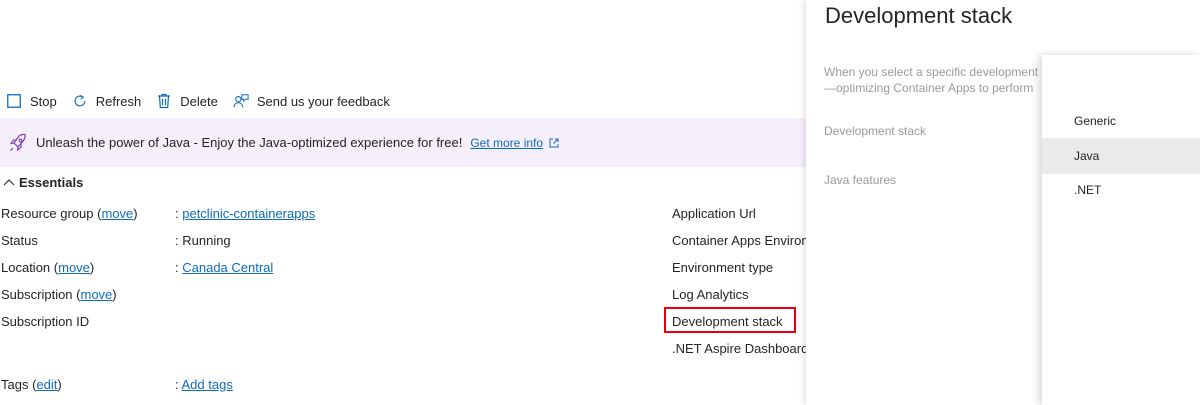 The image size is (1200, 405). I want to click on refresh-button: Refresh, so click(107, 101).